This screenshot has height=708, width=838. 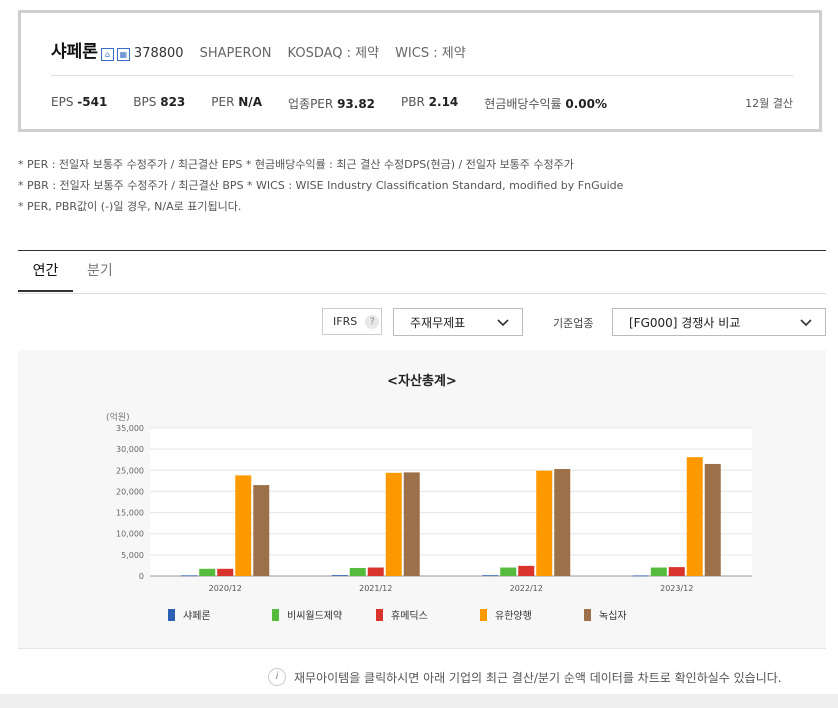 What do you see at coordinates (523, 104) in the screenshot?
I see `stat-label: 현금배당수익률` at bounding box center [523, 104].